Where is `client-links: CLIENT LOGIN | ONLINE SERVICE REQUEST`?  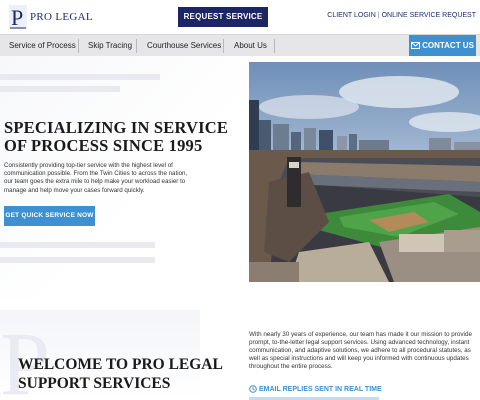 client-links: CLIENT LOGIN | ONLINE SERVICE REQUEST is located at coordinates (401, 15).